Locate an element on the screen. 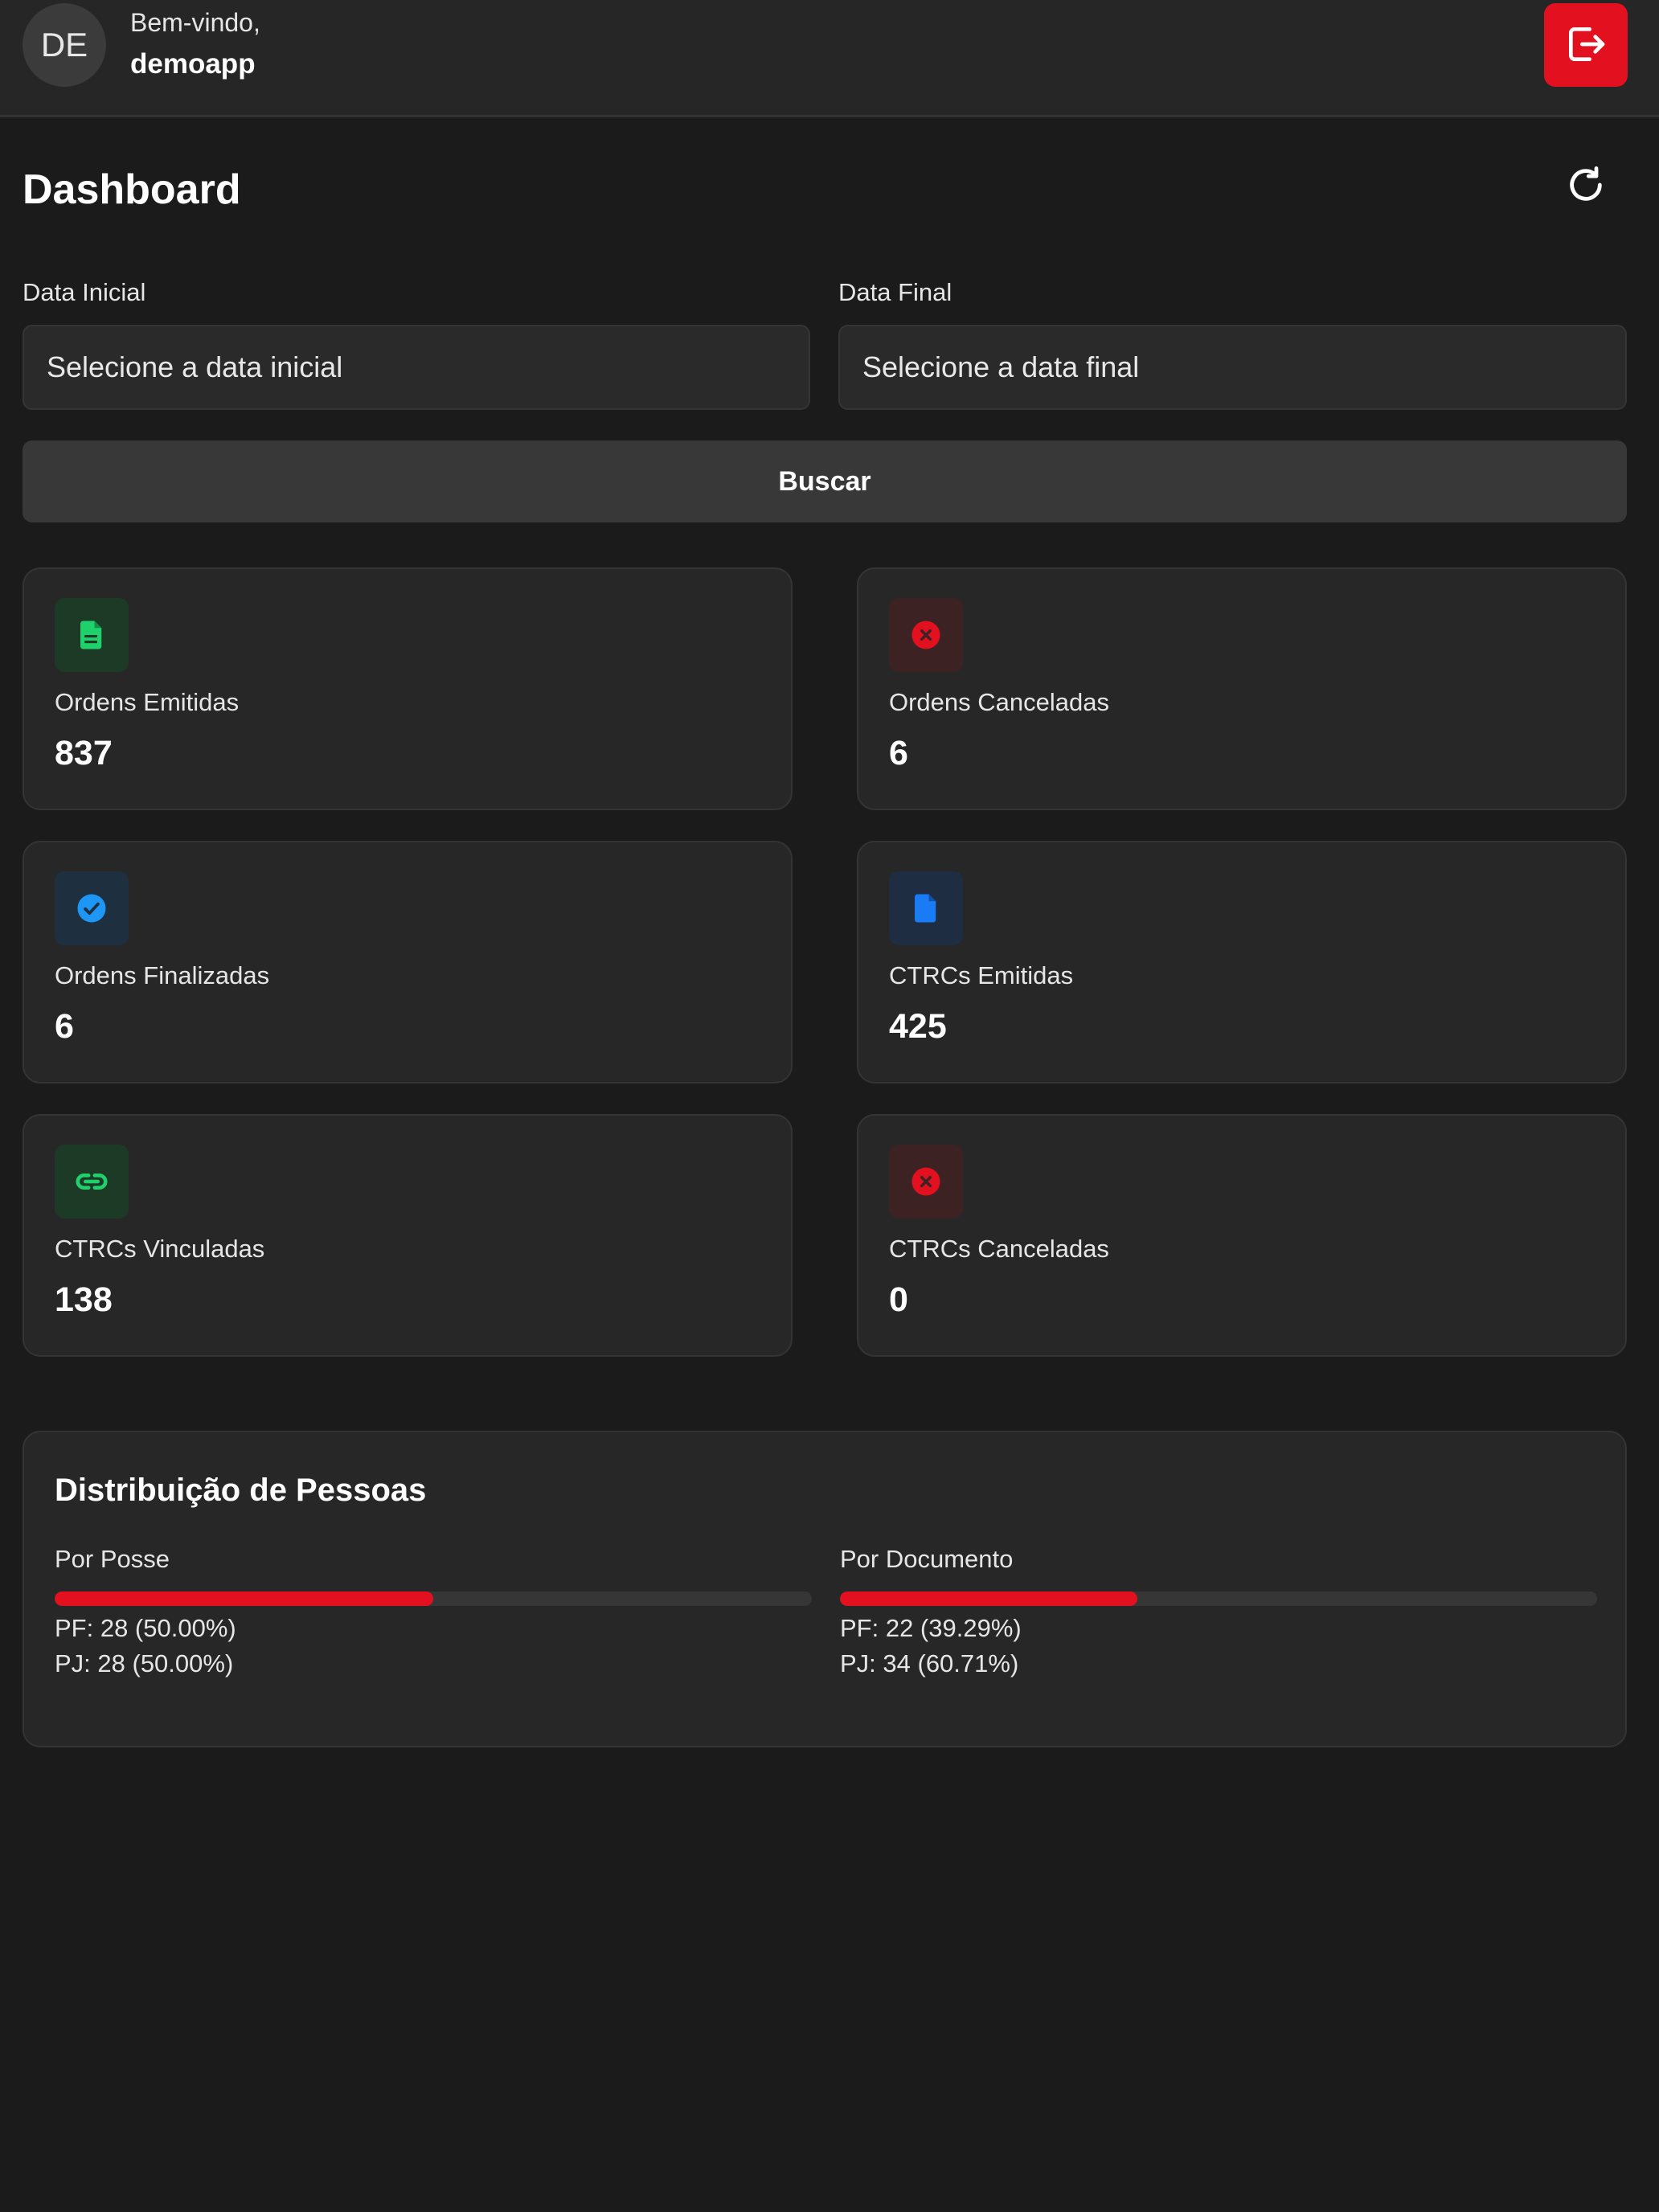 The width and height of the screenshot is (1659, 2212). logout-icon is located at coordinates (1585, 45).